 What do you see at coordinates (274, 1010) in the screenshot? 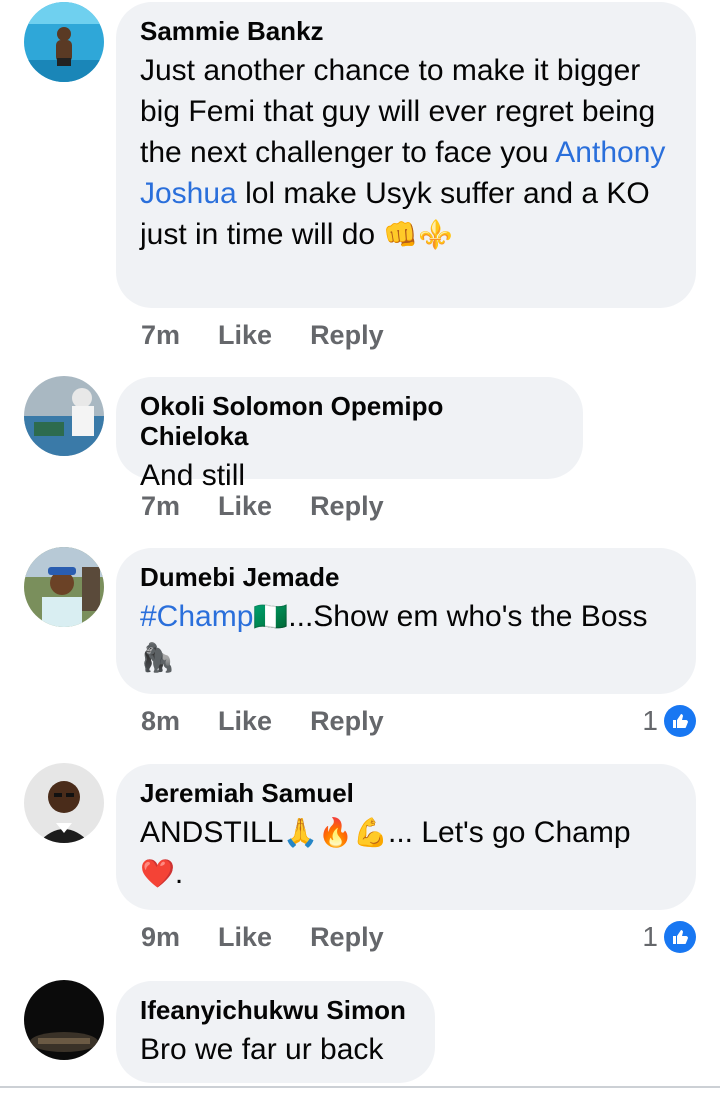
I see `comment-author: Ifeanyichukwu Simon` at bounding box center [274, 1010].